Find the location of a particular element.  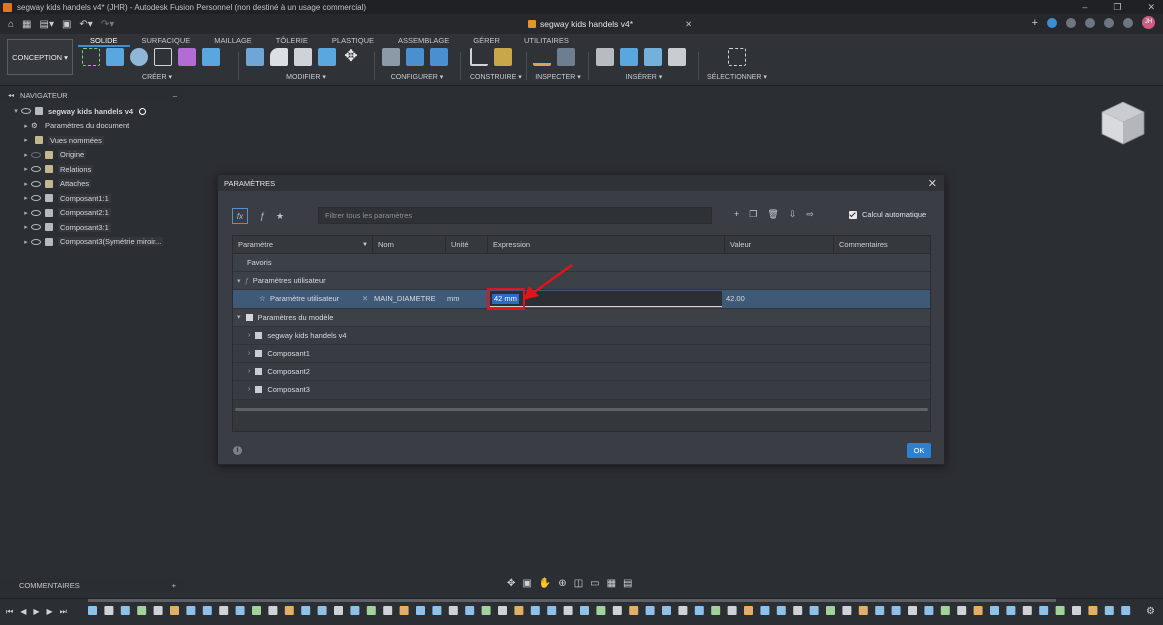

go-to-start-icon: ⏮ is located at coordinates (9, 612).